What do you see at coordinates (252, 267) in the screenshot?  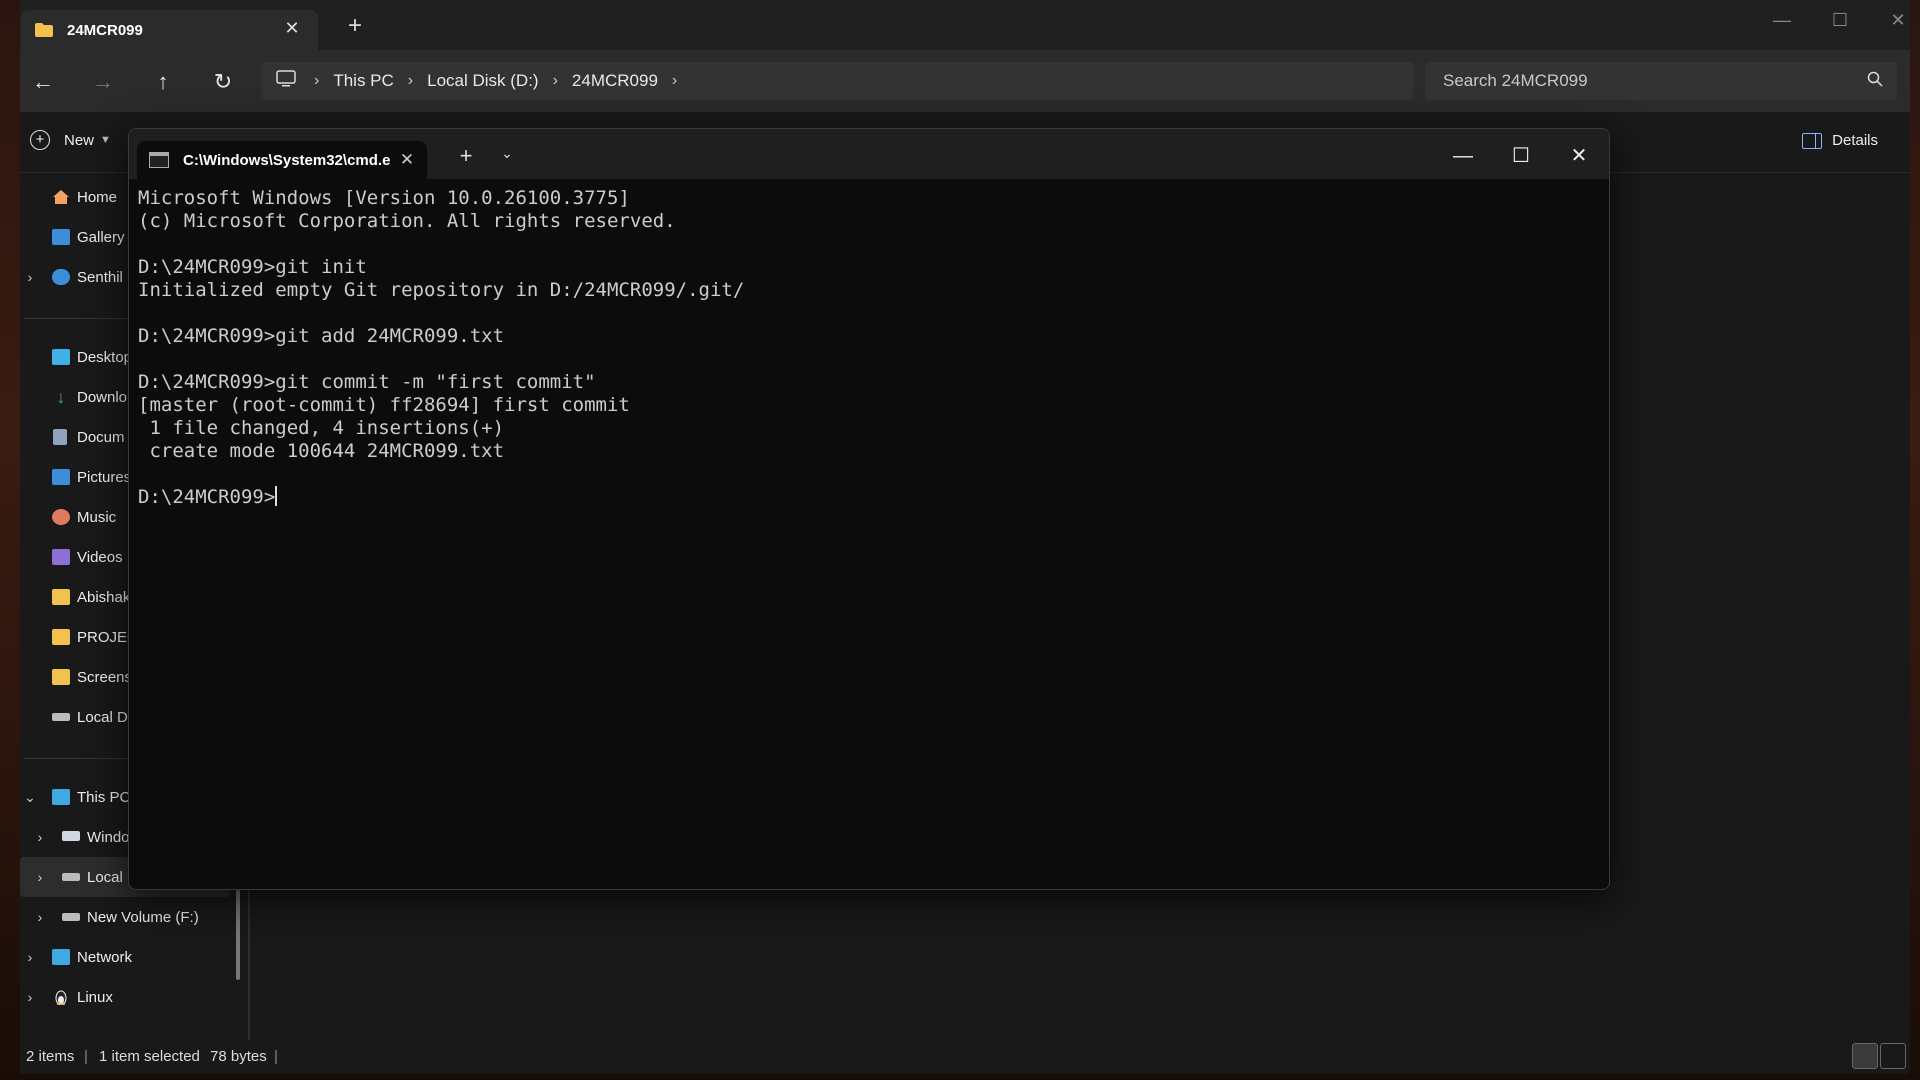 I see `terminal-line: D:\24MCR099>git init` at bounding box center [252, 267].